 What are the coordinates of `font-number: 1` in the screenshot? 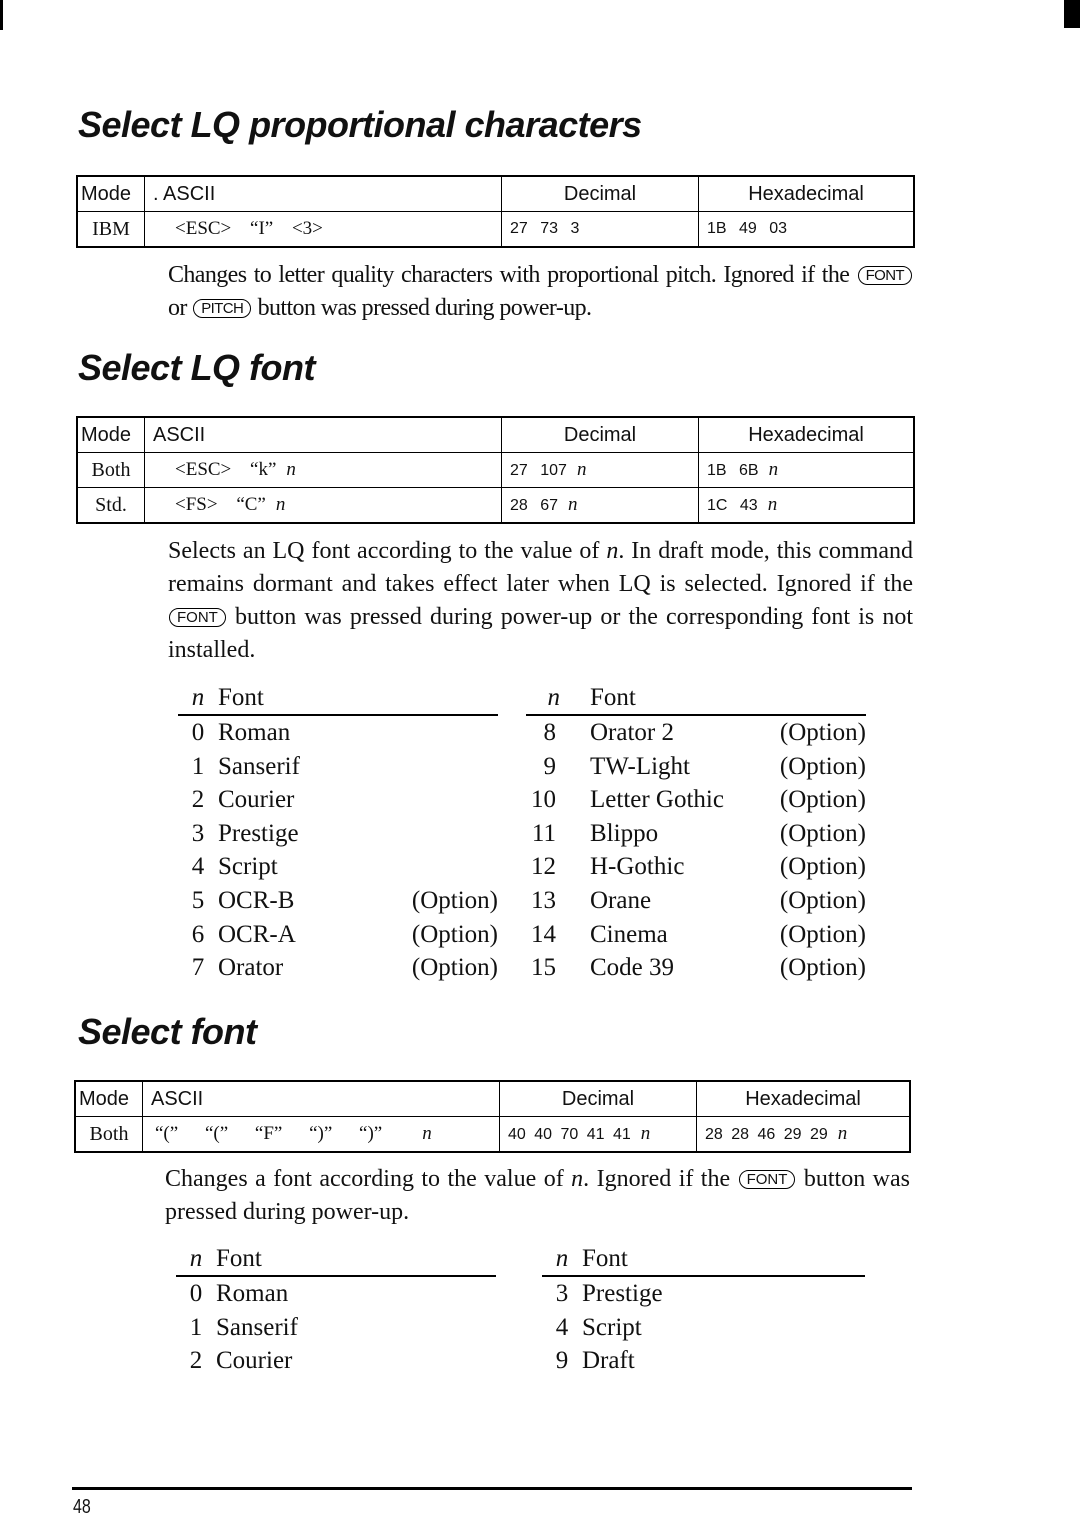 It's located at (196, 1327).